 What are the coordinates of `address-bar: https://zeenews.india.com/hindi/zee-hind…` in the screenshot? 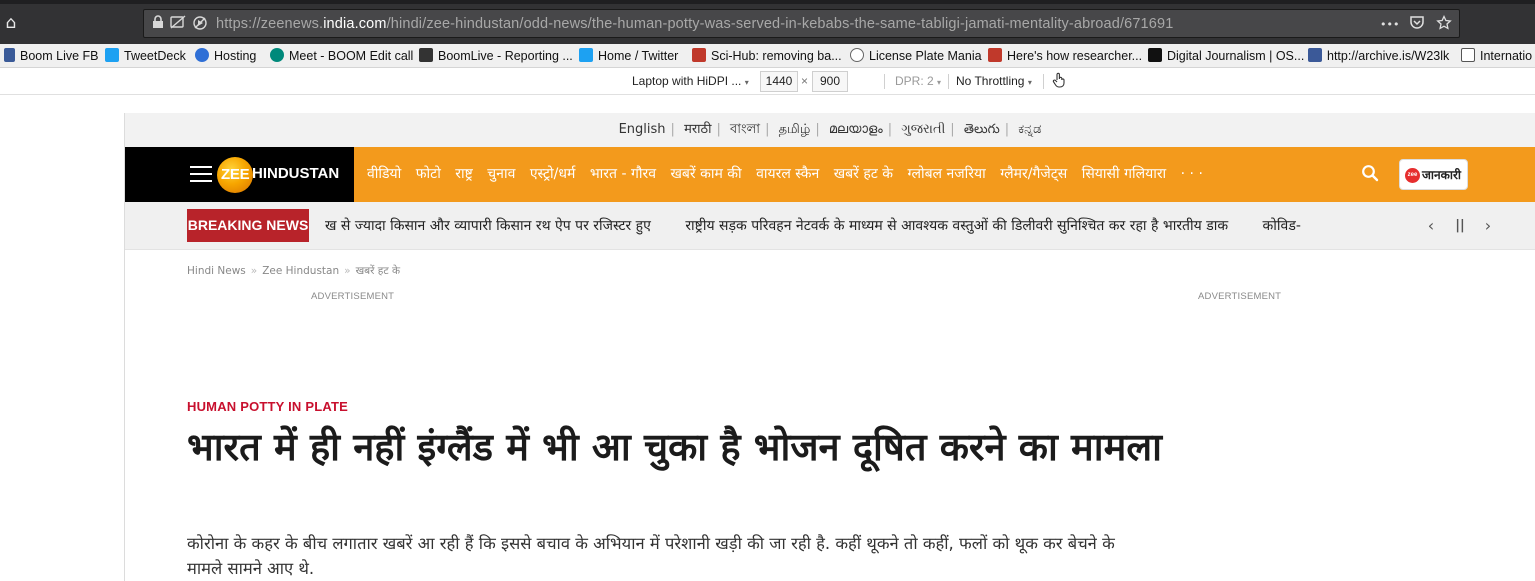 It's located at (801, 23).